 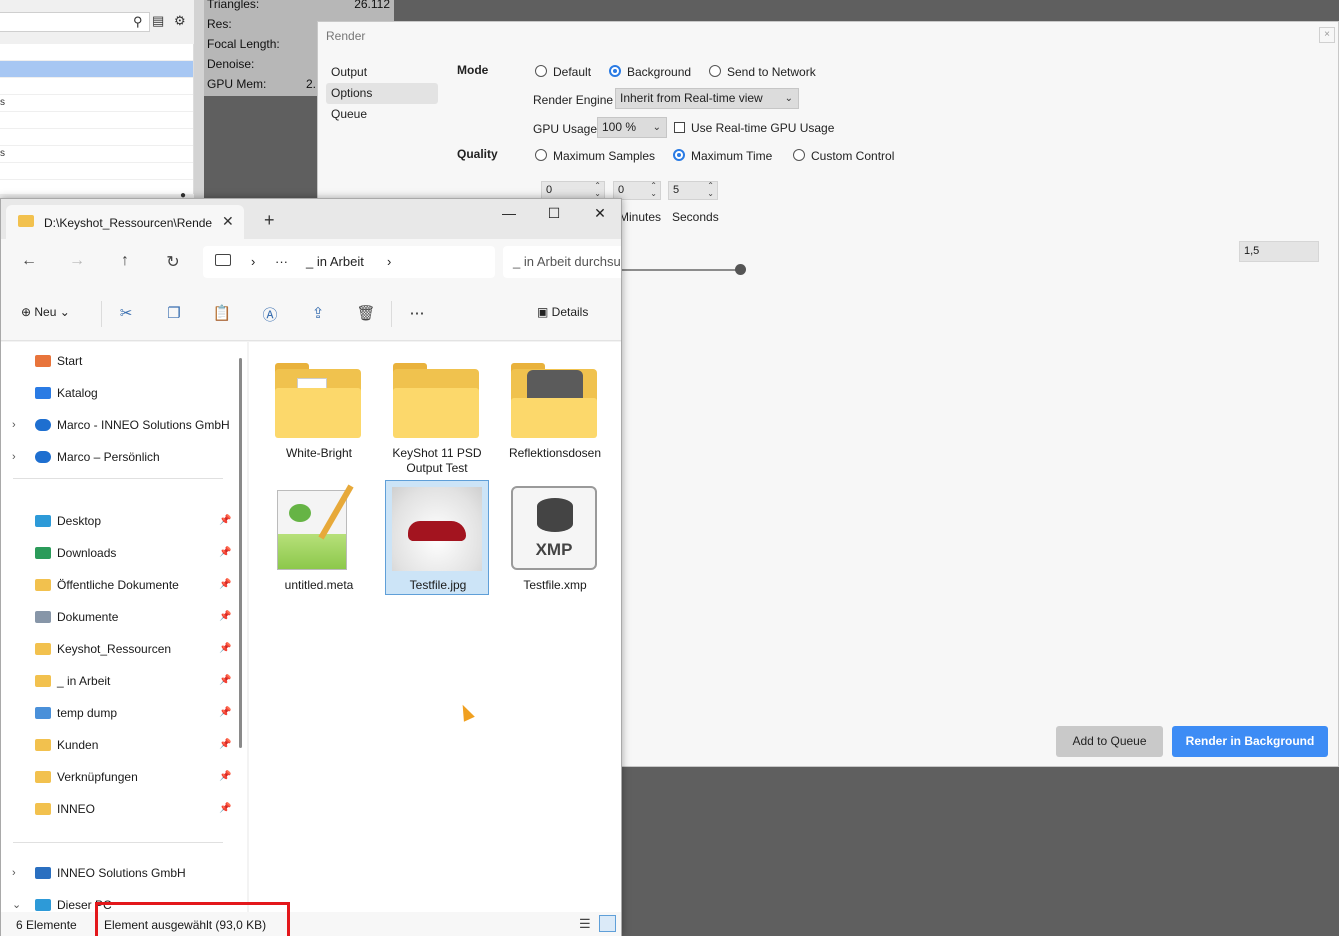 I want to click on nav-item-inneo-solutions: › INNEO Solutions GmbH, so click(x=117, y=873).